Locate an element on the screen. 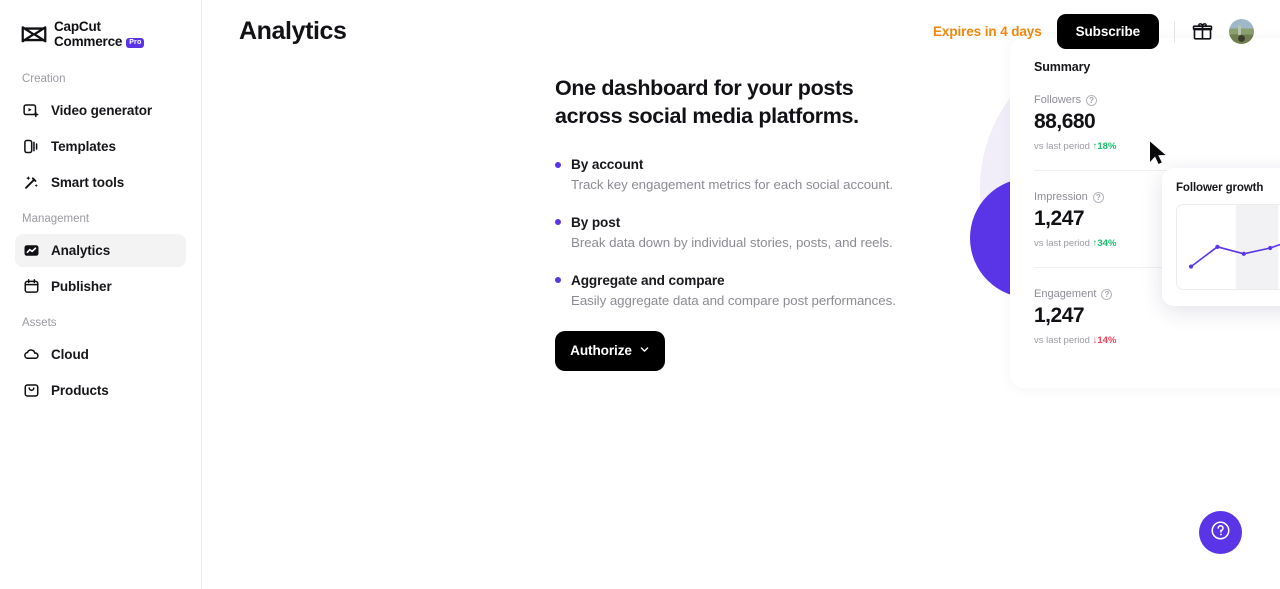 The image size is (1280, 589). question-mark-icon is located at coordinates (1220, 533).